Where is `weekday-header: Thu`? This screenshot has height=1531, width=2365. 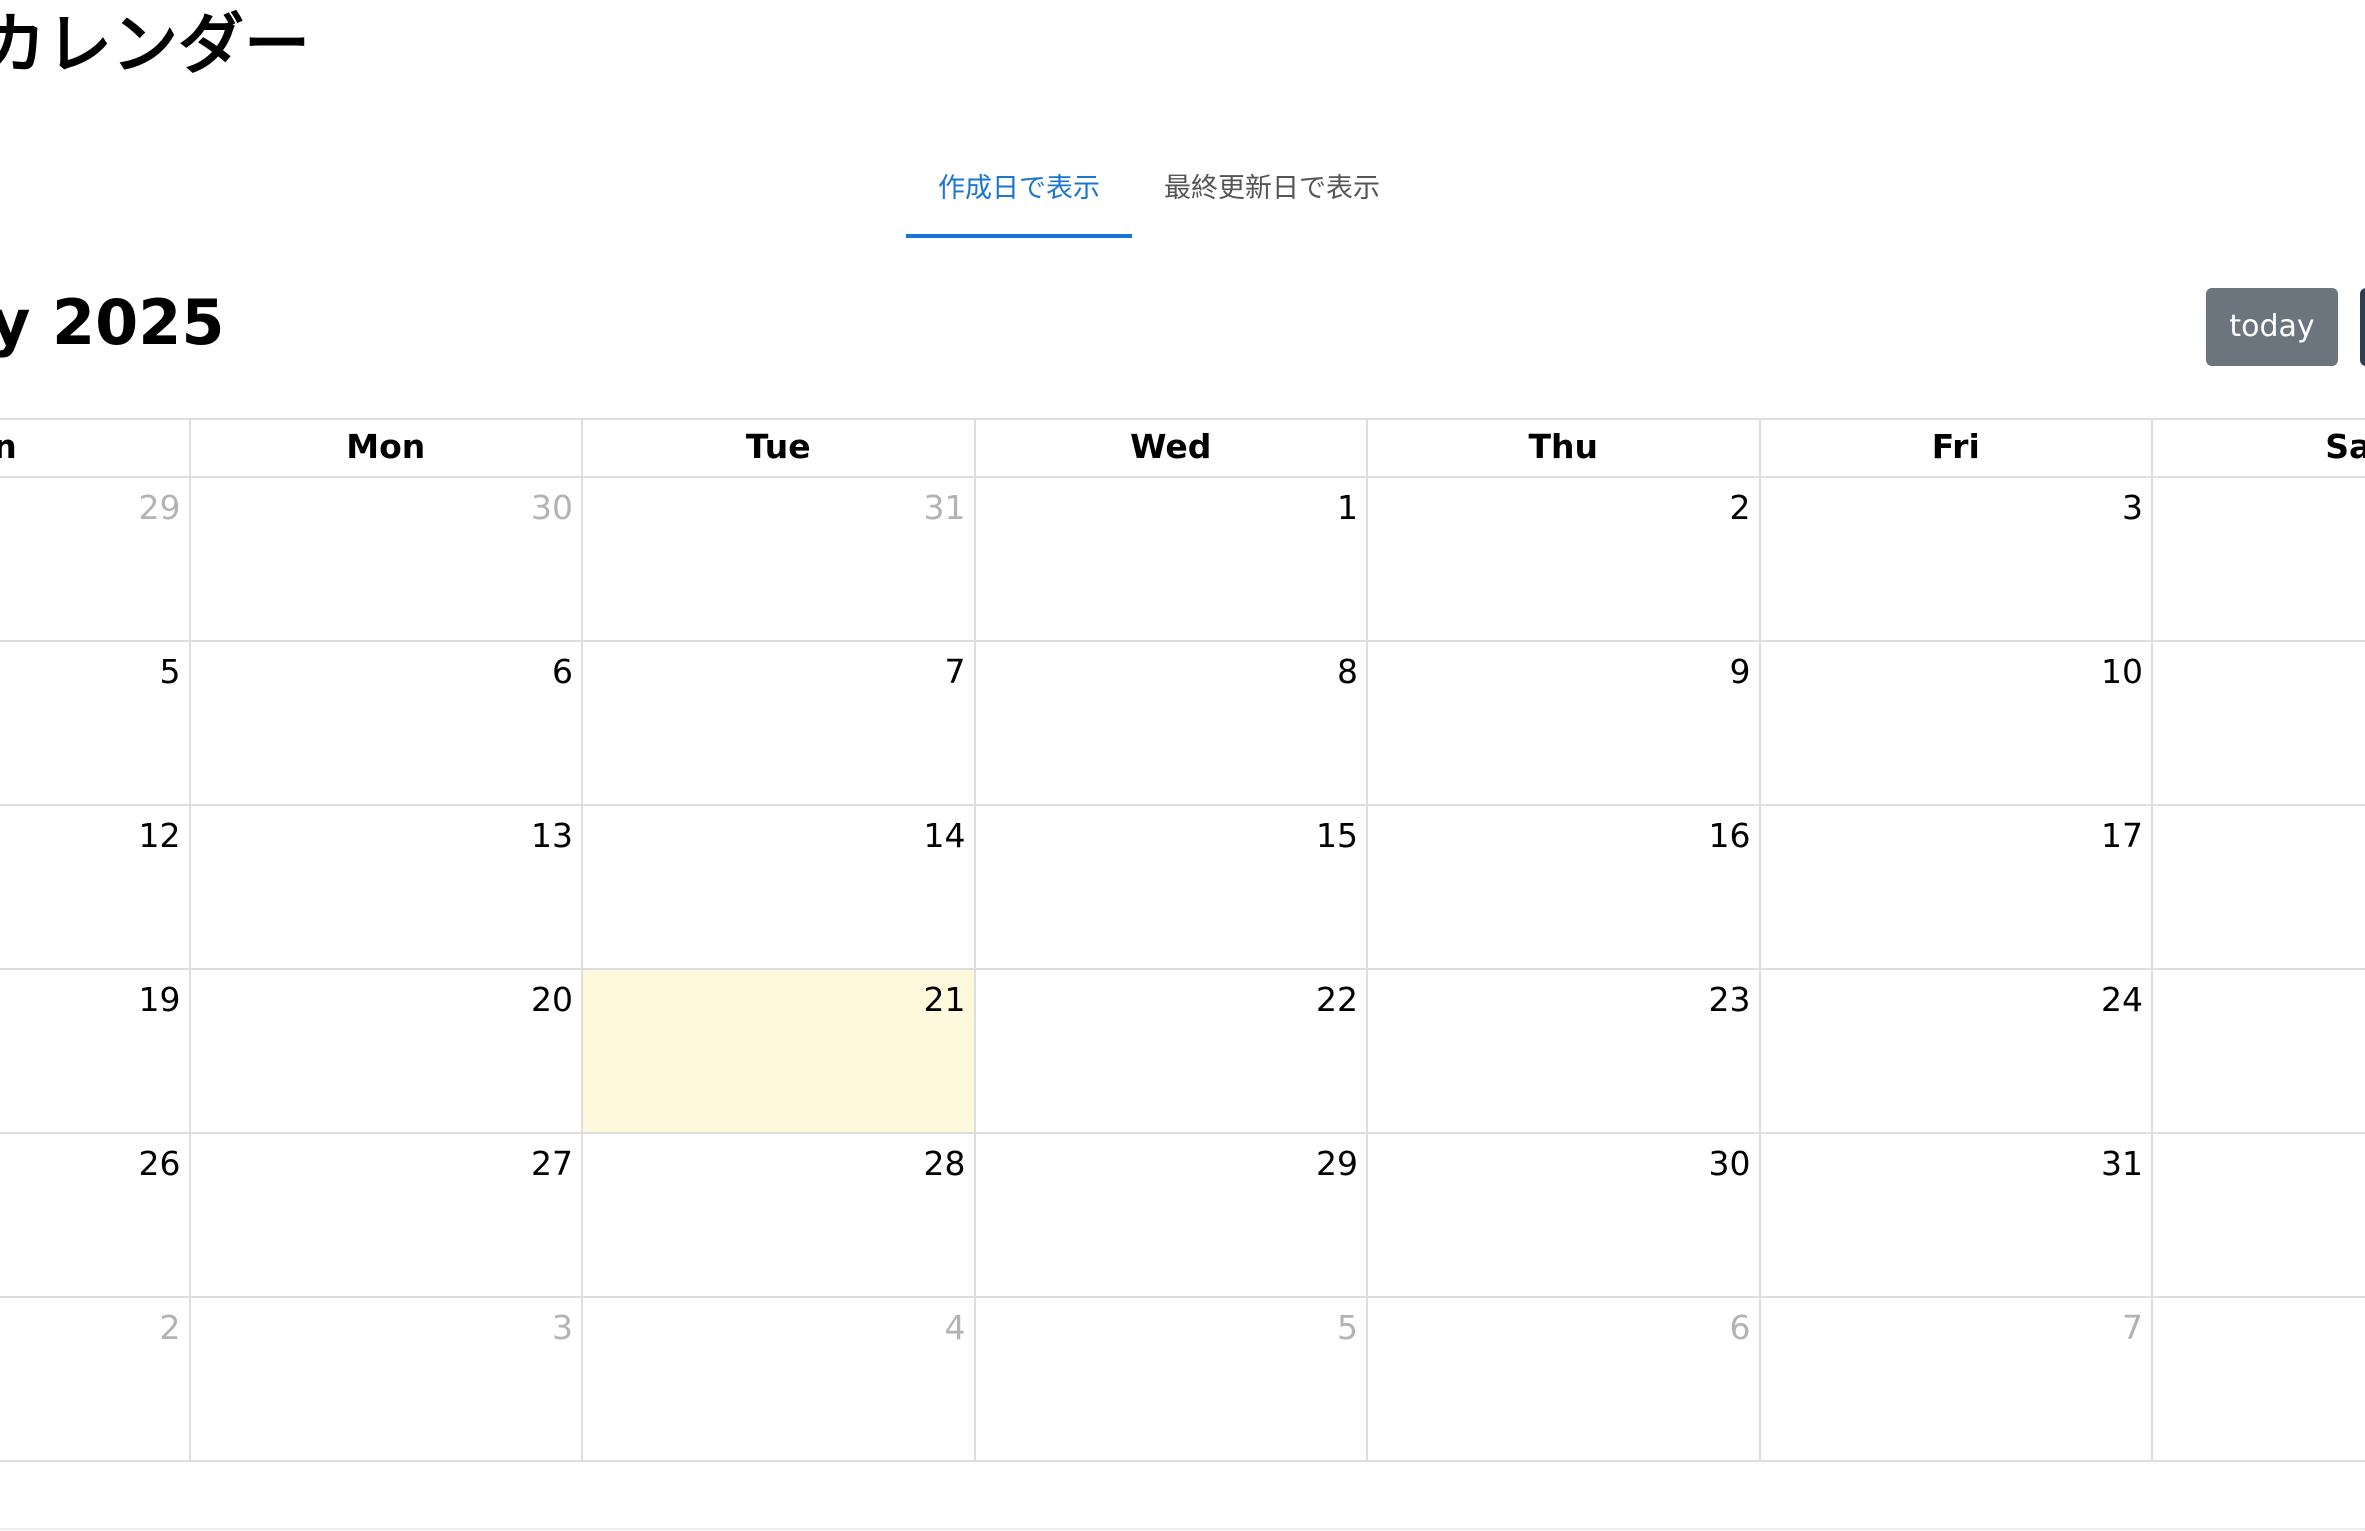
weekday-header: Thu is located at coordinates (1564, 449).